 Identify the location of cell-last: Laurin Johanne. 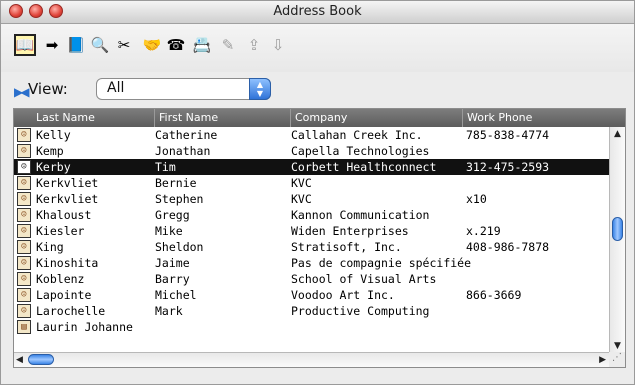
(84, 327).